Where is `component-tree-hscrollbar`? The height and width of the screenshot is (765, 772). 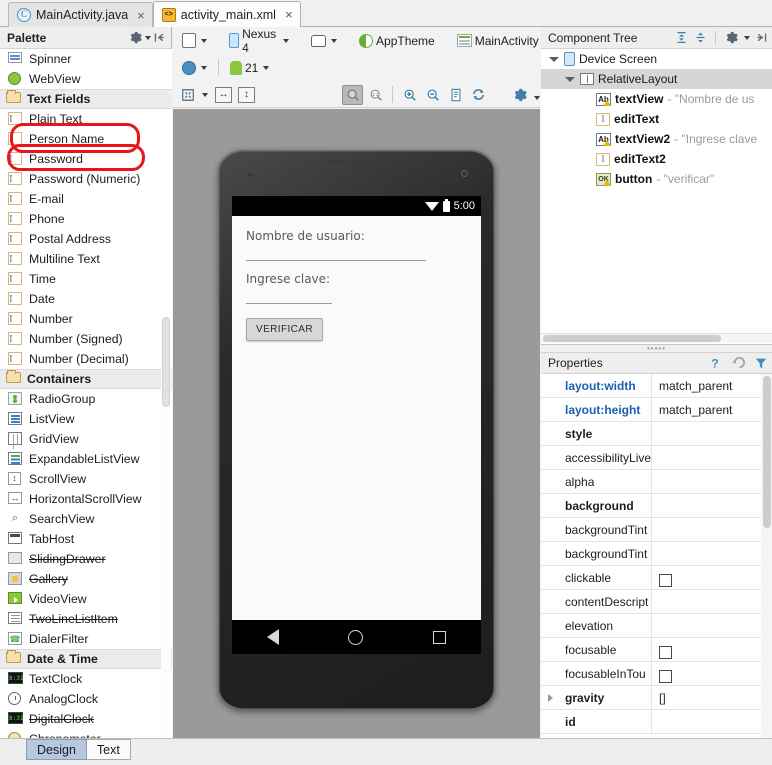
component-tree-hscrollbar is located at coordinates (656, 338).